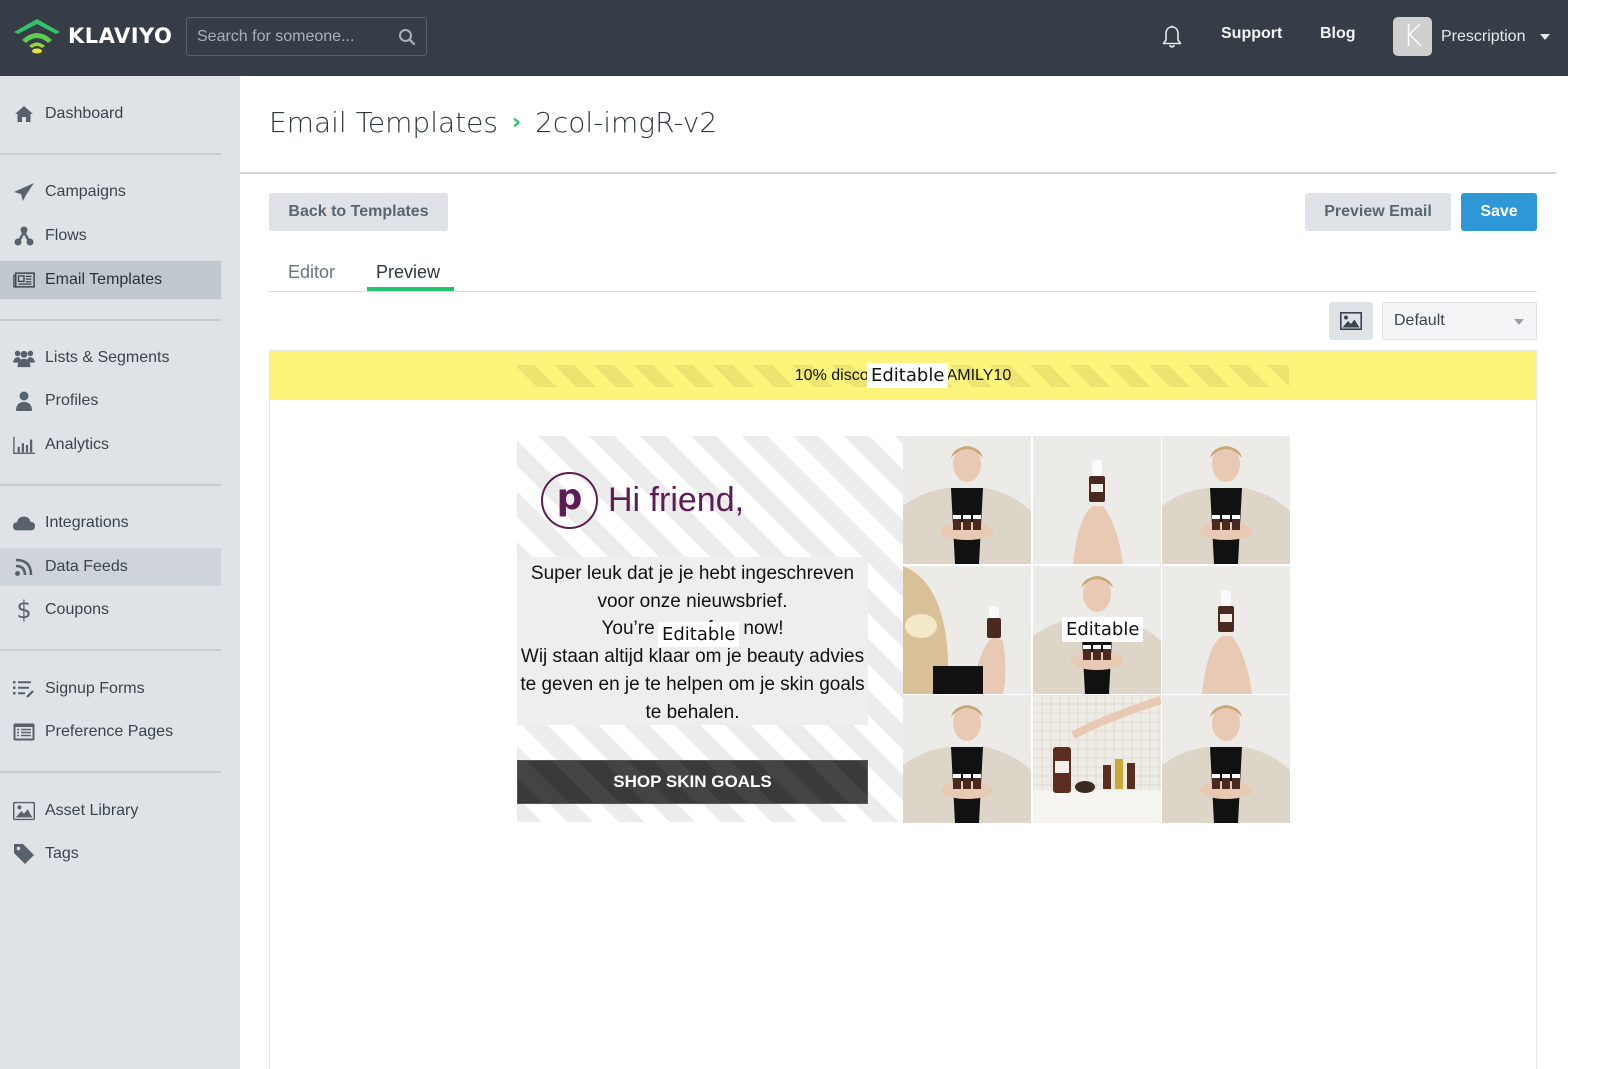 The height and width of the screenshot is (1069, 1600). I want to click on chevron-down-icon, so click(1519, 322).